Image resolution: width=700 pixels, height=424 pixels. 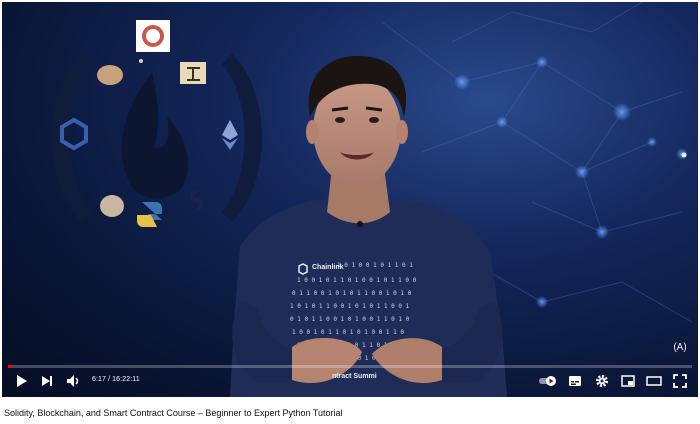 What do you see at coordinates (375, 265) in the screenshot?
I see `svg-text: 1 0 1 0 0 1 0 1 1 0 1` at bounding box center [375, 265].